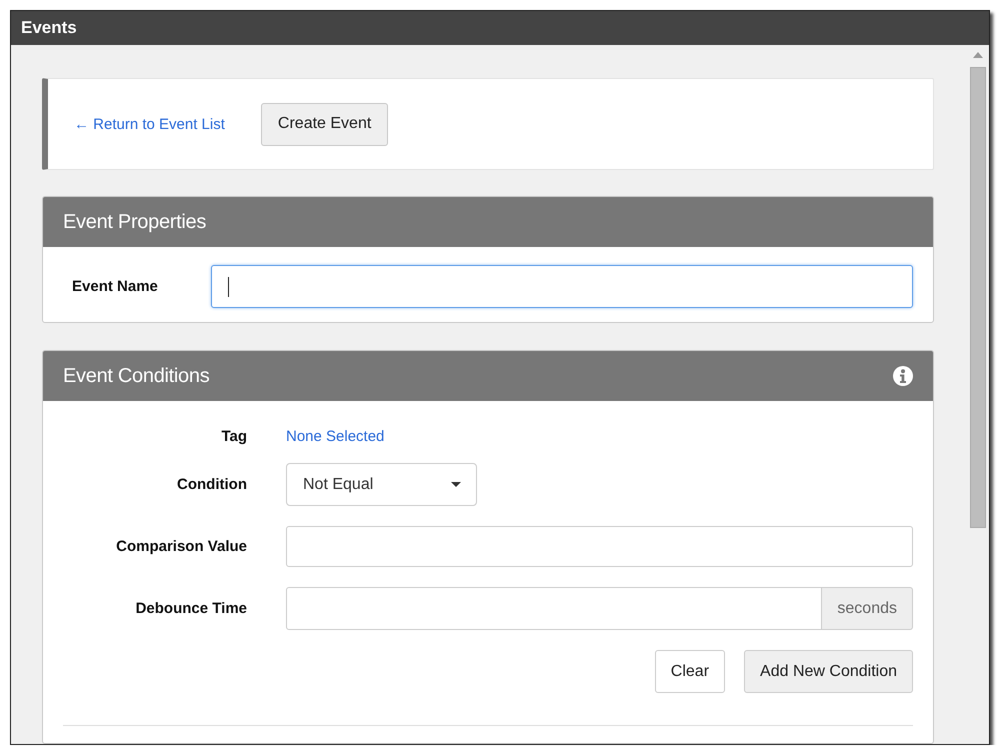 This screenshot has width=1000, height=753. What do you see at coordinates (690, 672) in the screenshot?
I see `clear-button: Clear` at bounding box center [690, 672].